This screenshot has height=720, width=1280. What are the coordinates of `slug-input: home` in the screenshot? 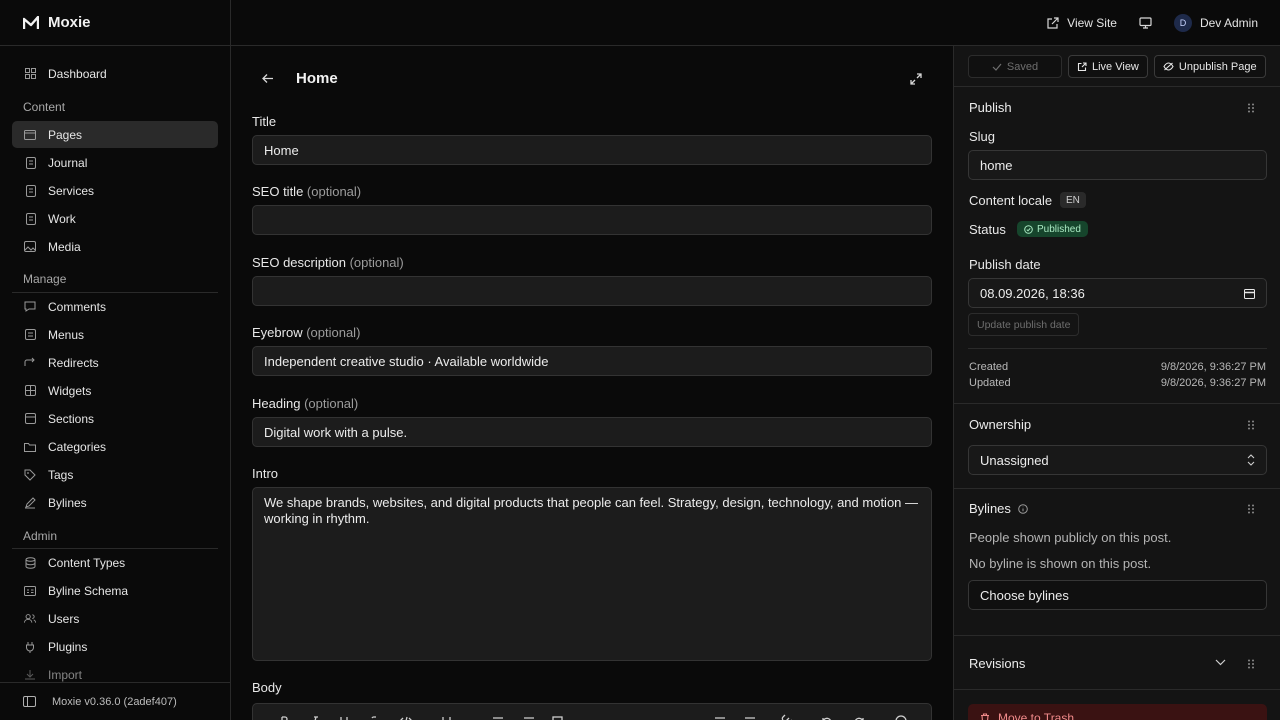 It's located at (1117, 165).